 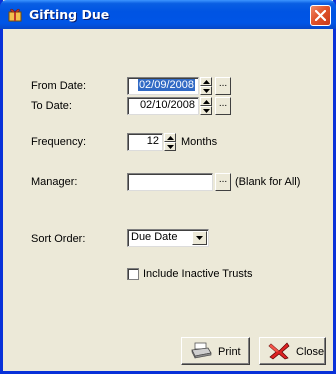 I want to click on close-icon, so click(x=320, y=15).